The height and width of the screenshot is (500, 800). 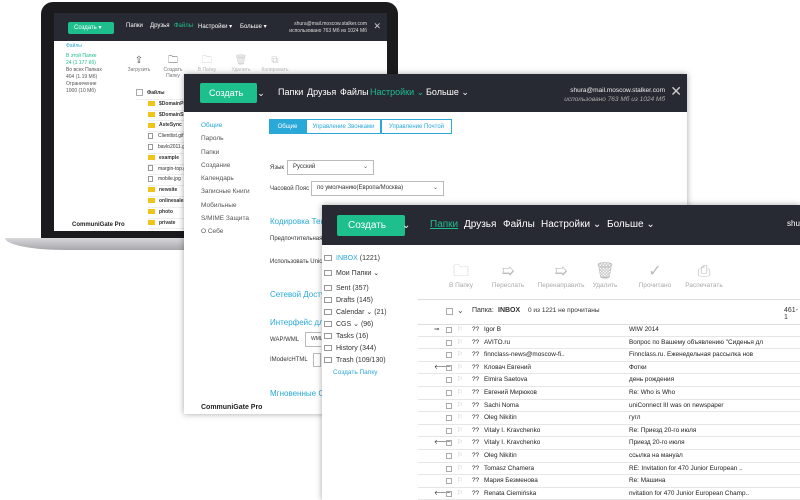 I want to click on mail-nav-files: Файлы, so click(x=519, y=224).